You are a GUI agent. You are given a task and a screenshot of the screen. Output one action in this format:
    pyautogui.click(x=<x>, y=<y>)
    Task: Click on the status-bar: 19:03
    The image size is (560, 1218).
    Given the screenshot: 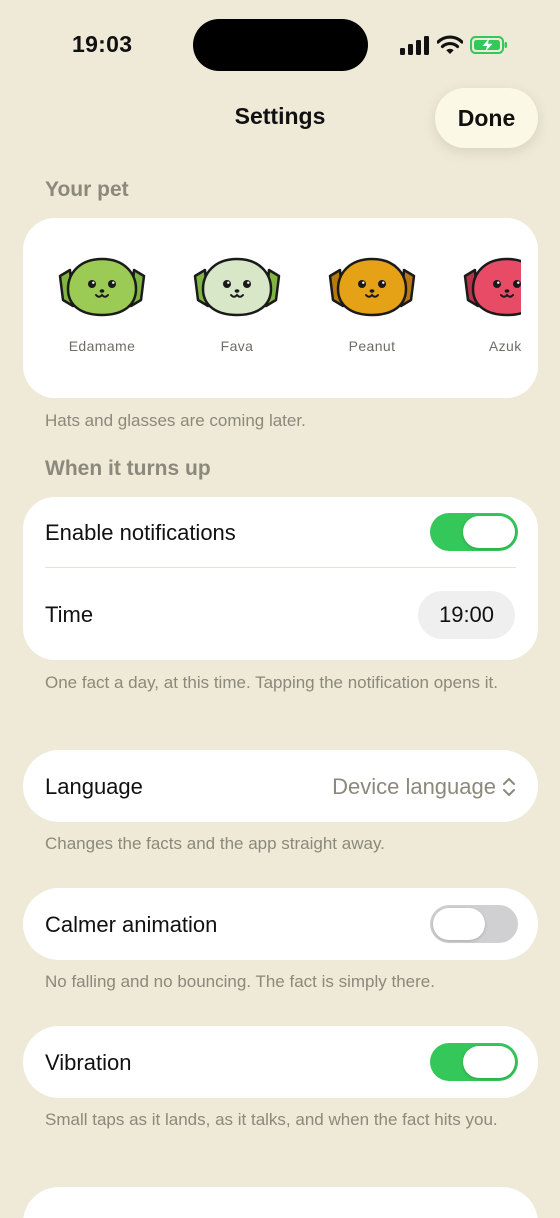 What is the action you would take?
    pyautogui.click(x=280, y=45)
    